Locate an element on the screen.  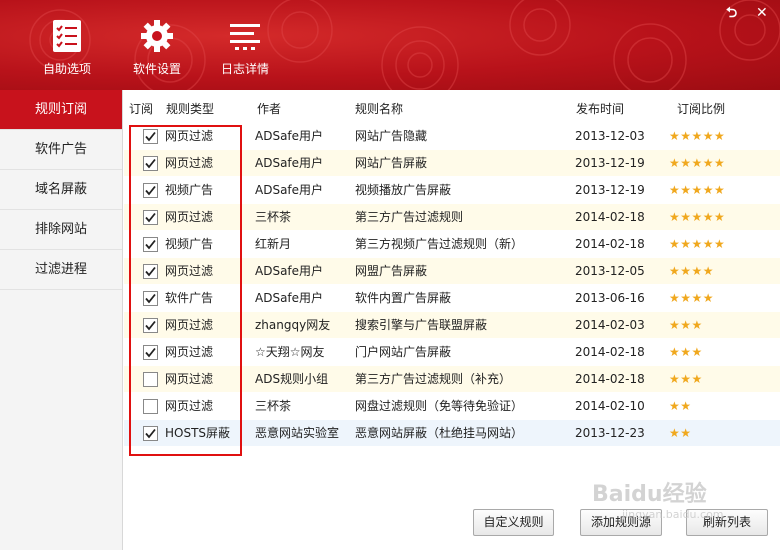
checklist-icon is located at coordinates (67, 36).